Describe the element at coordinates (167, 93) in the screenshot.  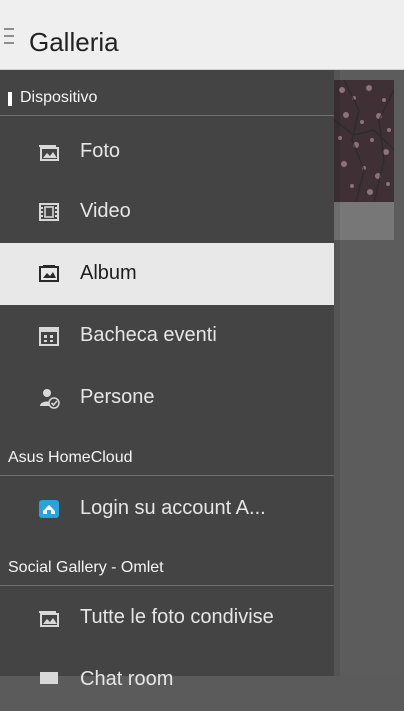
I see `section-header-dispositivo: Dispositivo` at that location.